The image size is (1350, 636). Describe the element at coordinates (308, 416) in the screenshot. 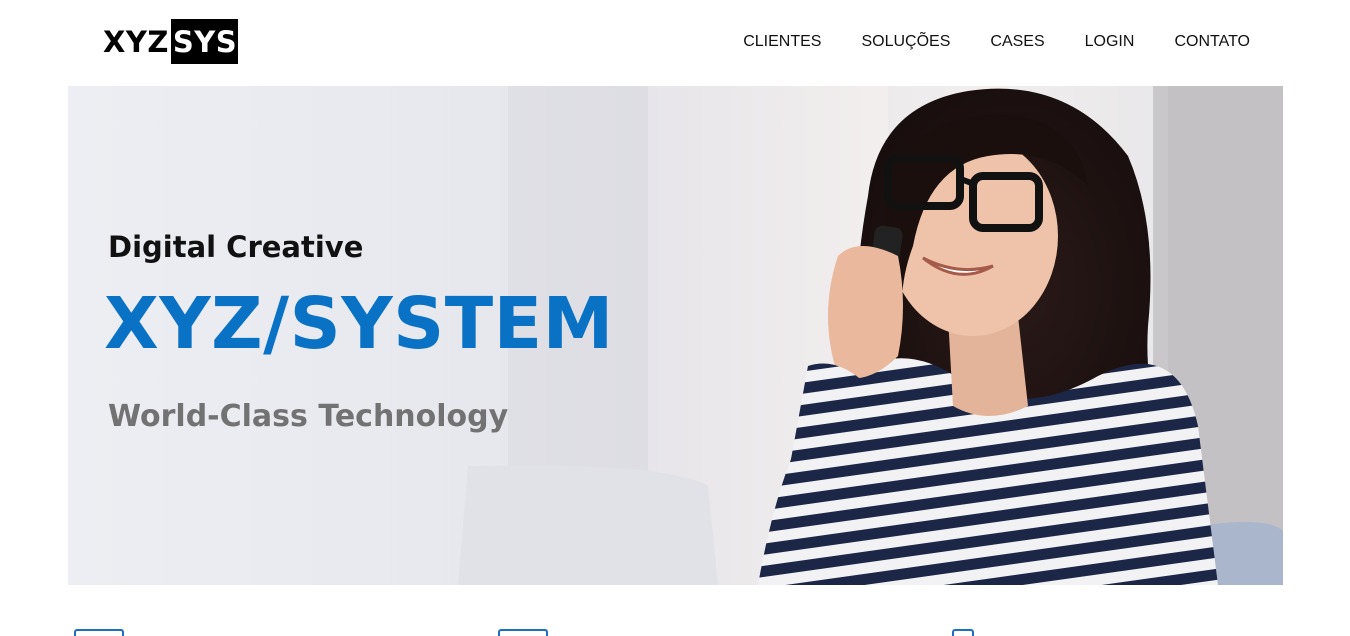

I see `hero-tagline: World-Class Technology` at that location.